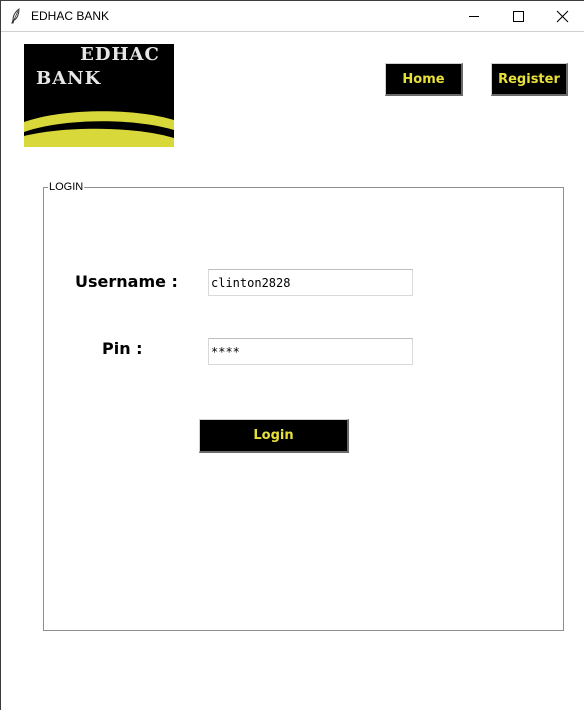 The height and width of the screenshot is (710, 584). Describe the element at coordinates (99, 95) in the screenshot. I see `bank-logo: EDHAC BANK` at that location.